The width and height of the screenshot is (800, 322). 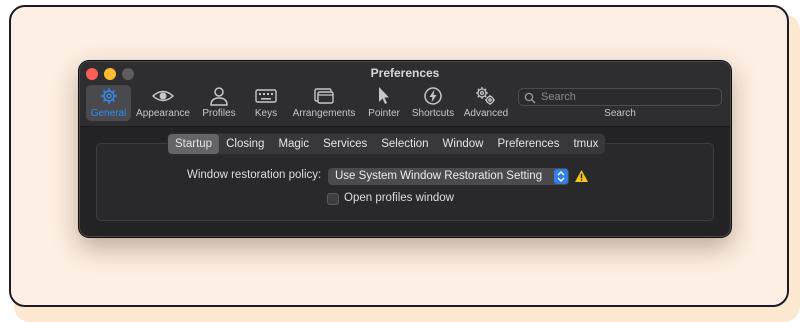 What do you see at coordinates (245, 144) in the screenshot?
I see `tab-closing: Closing` at bounding box center [245, 144].